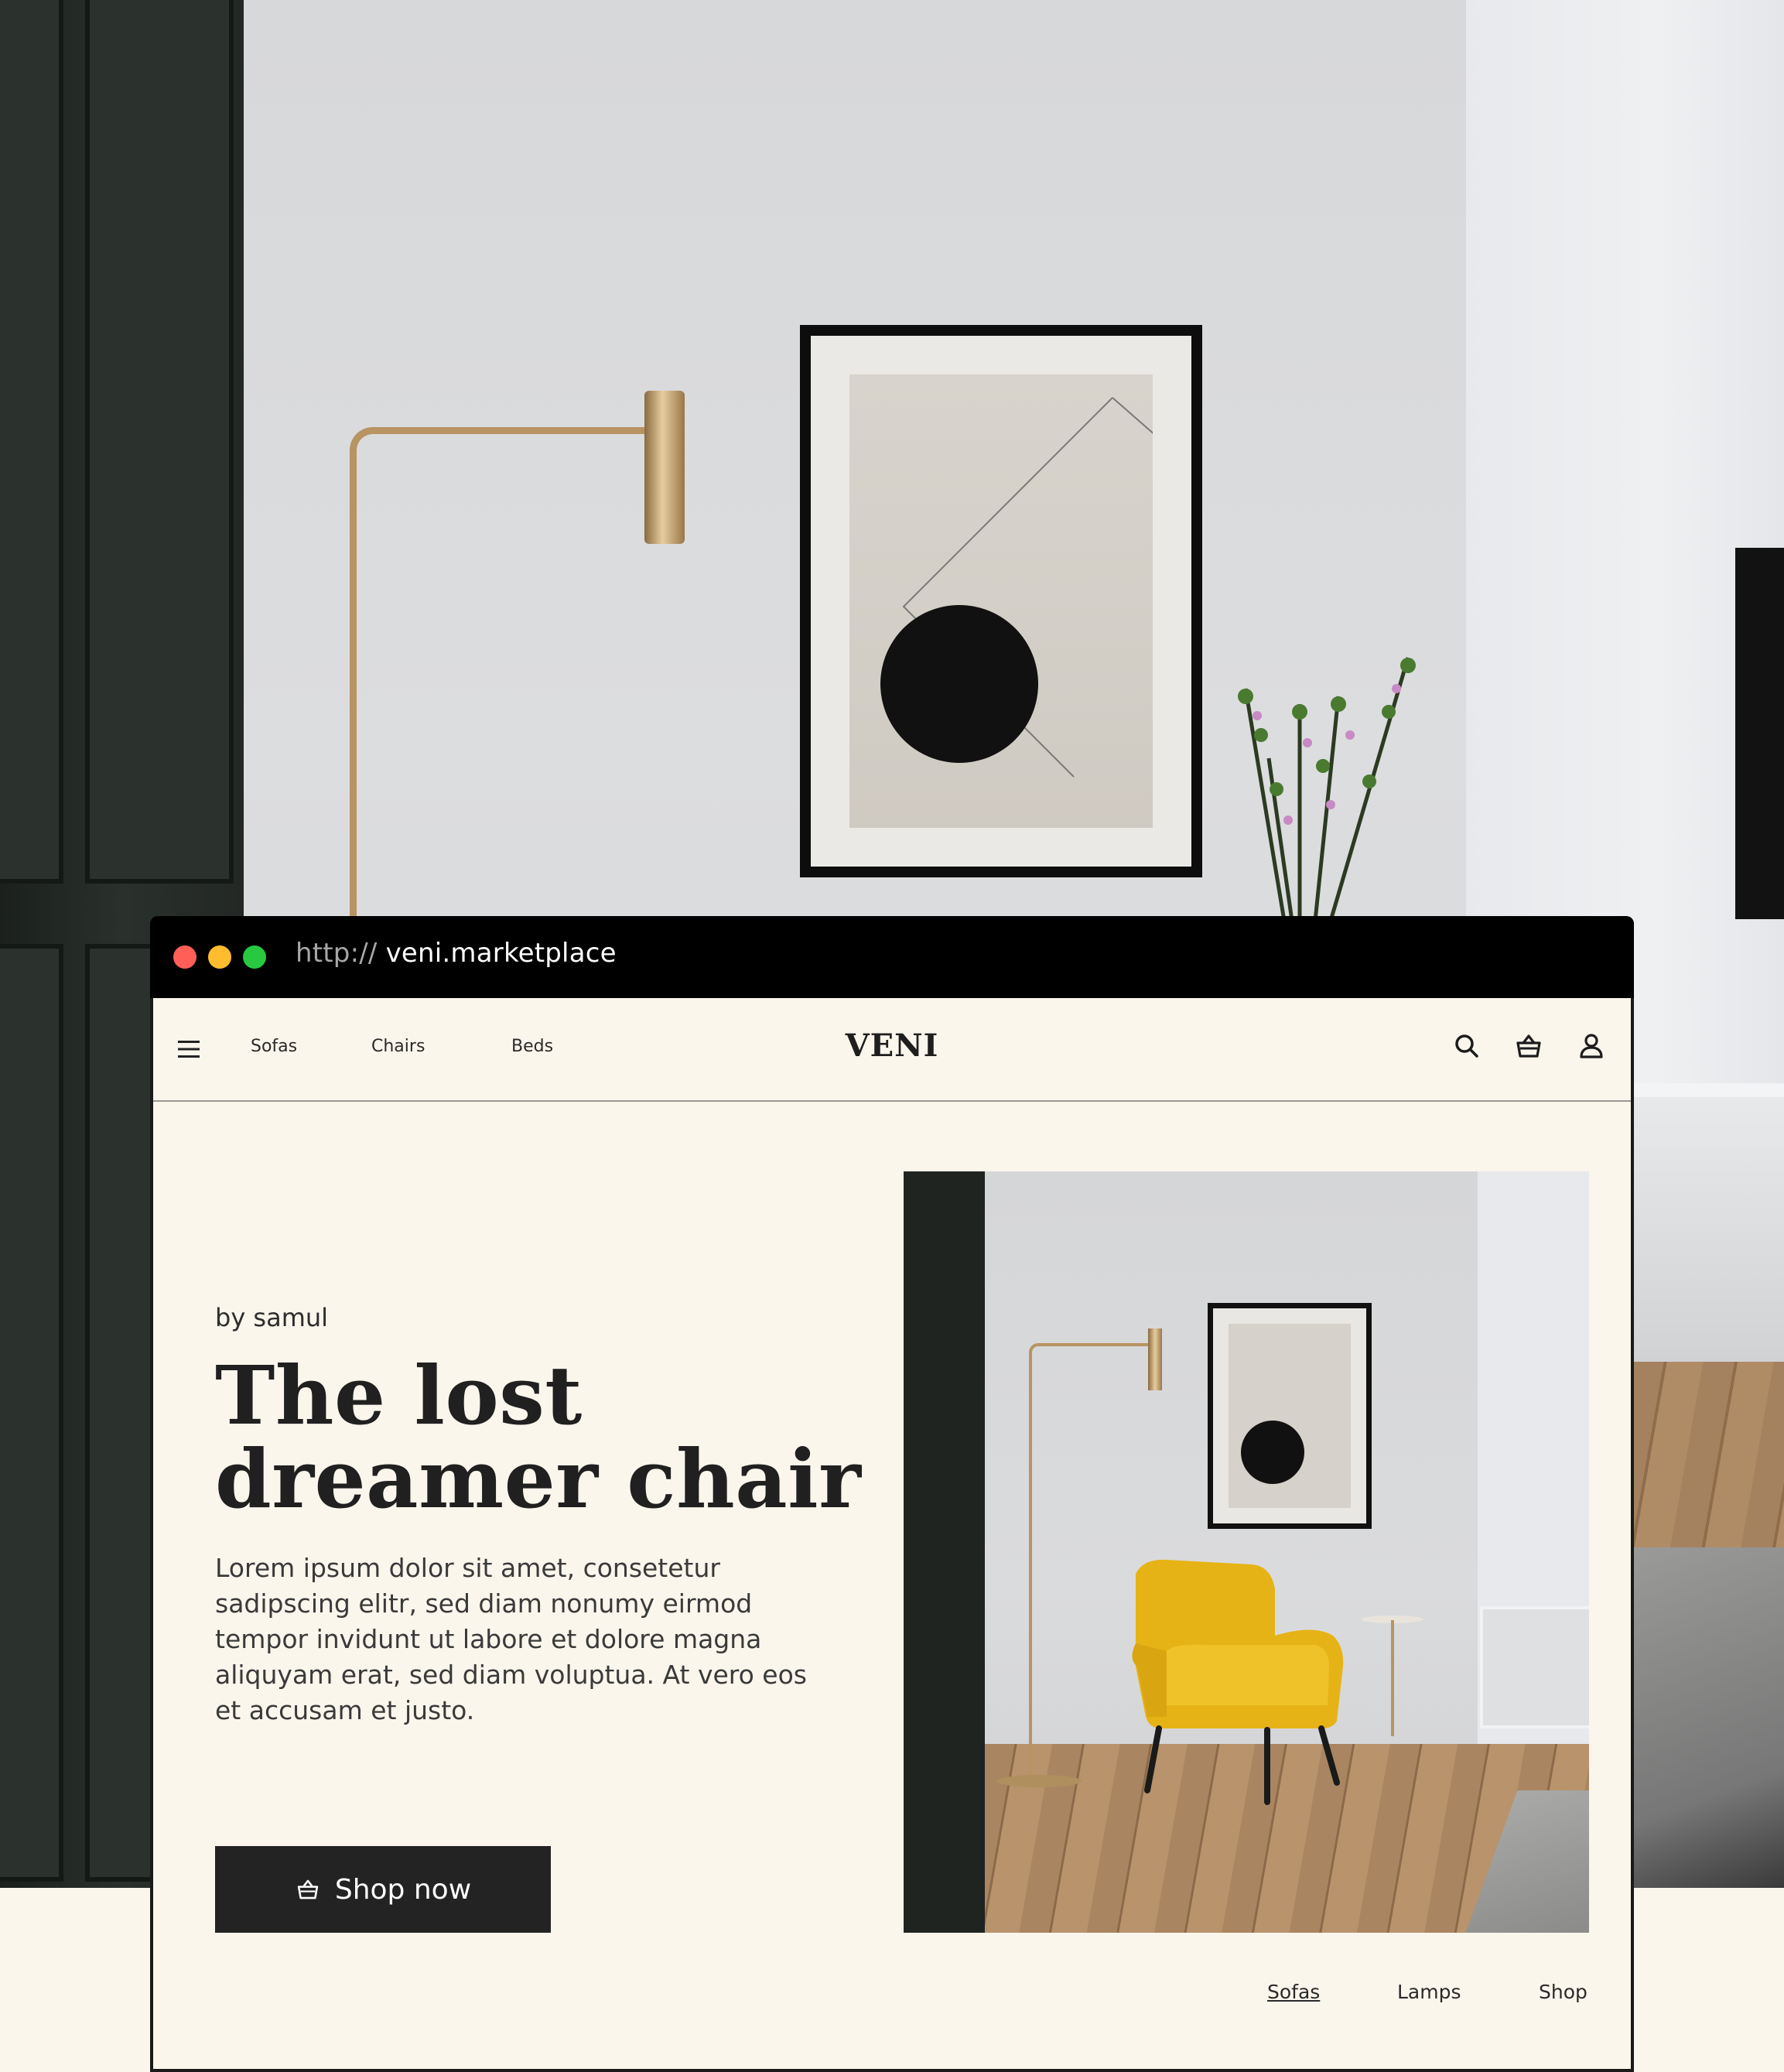 This screenshot has width=1784, height=2072. What do you see at coordinates (1238, 1682) in the screenshot?
I see `yellow-armchair` at bounding box center [1238, 1682].